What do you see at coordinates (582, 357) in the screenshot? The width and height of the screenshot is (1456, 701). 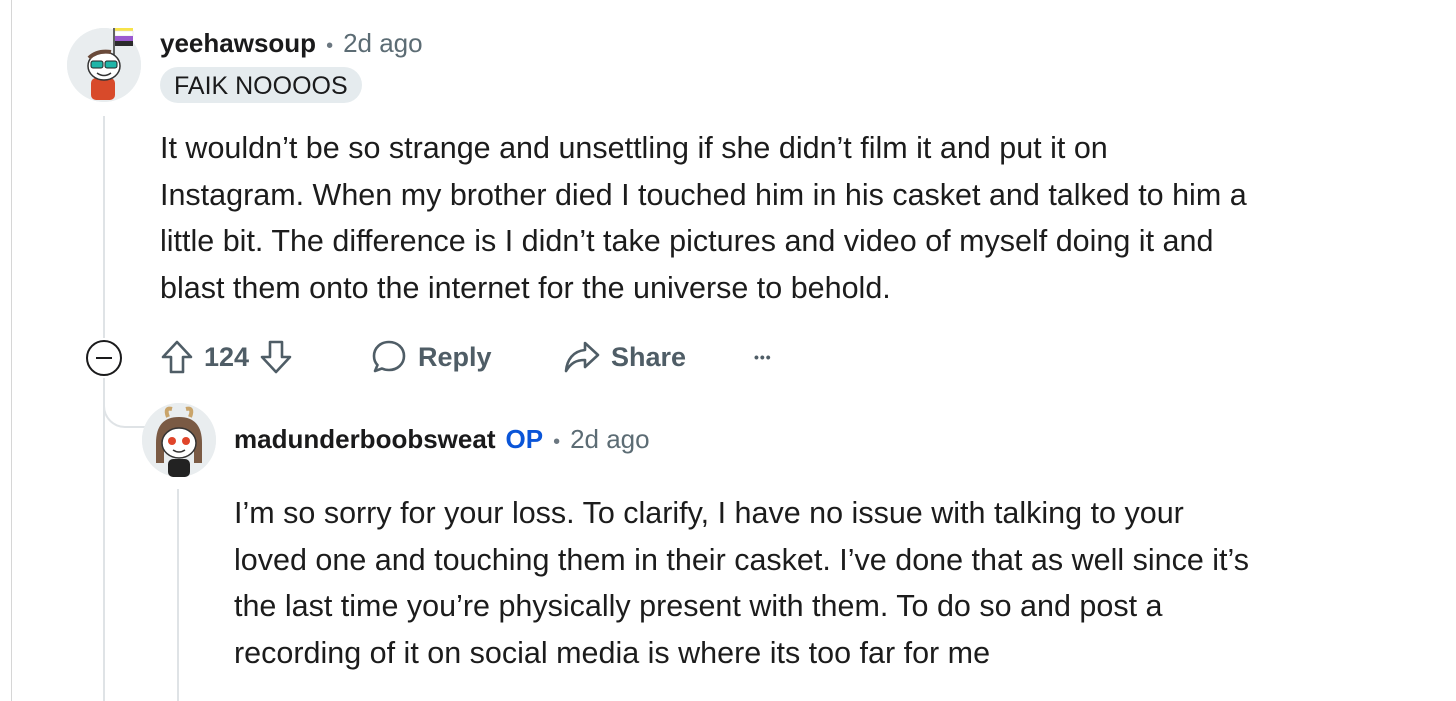 I see `share-arrow-icon` at bounding box center [582, 357].